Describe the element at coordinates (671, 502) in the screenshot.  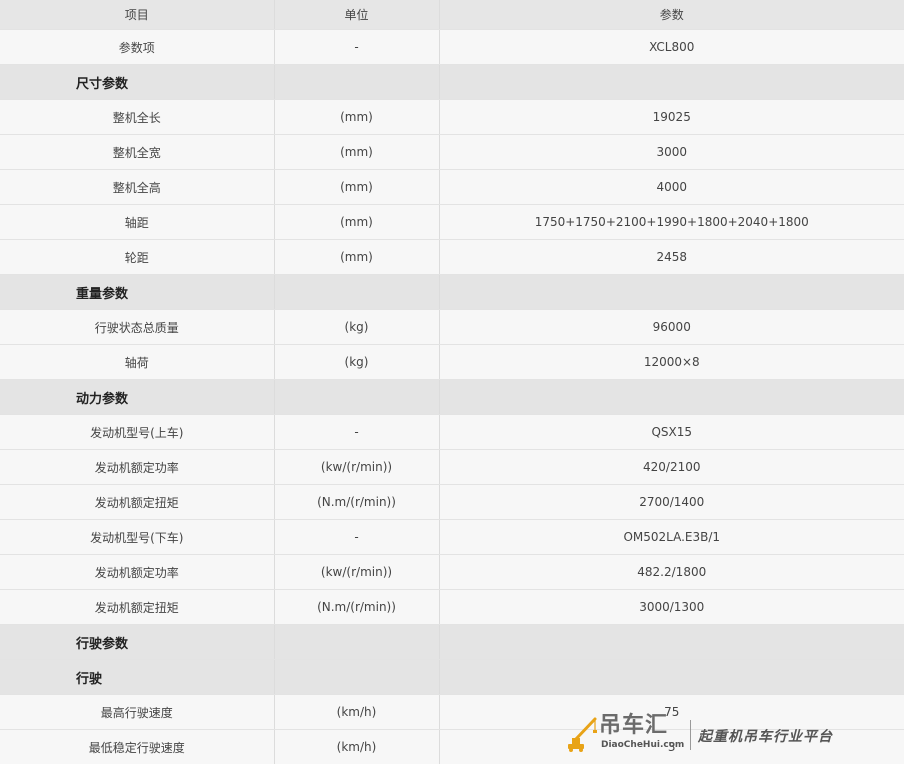
I see `row-value: 2700/1400` at that location.